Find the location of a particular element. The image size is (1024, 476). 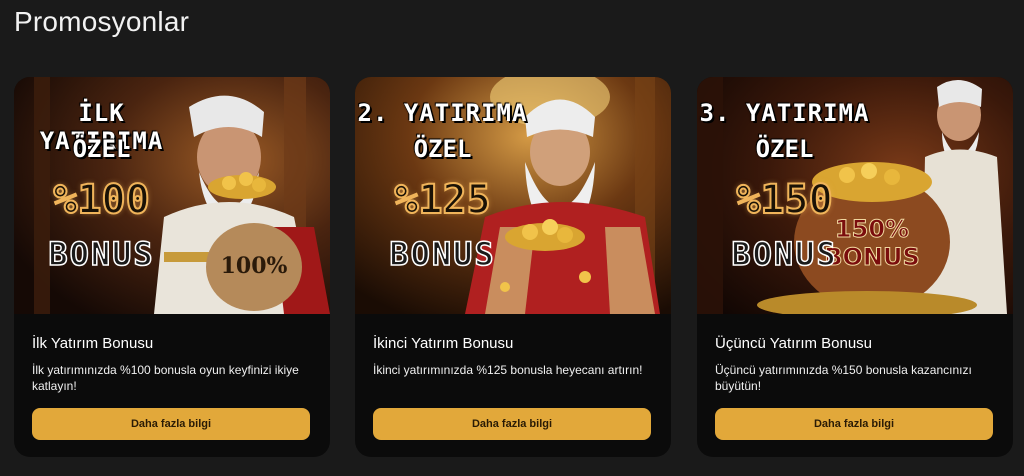

banner-percent: %150 is located at coordinates (784, 200).